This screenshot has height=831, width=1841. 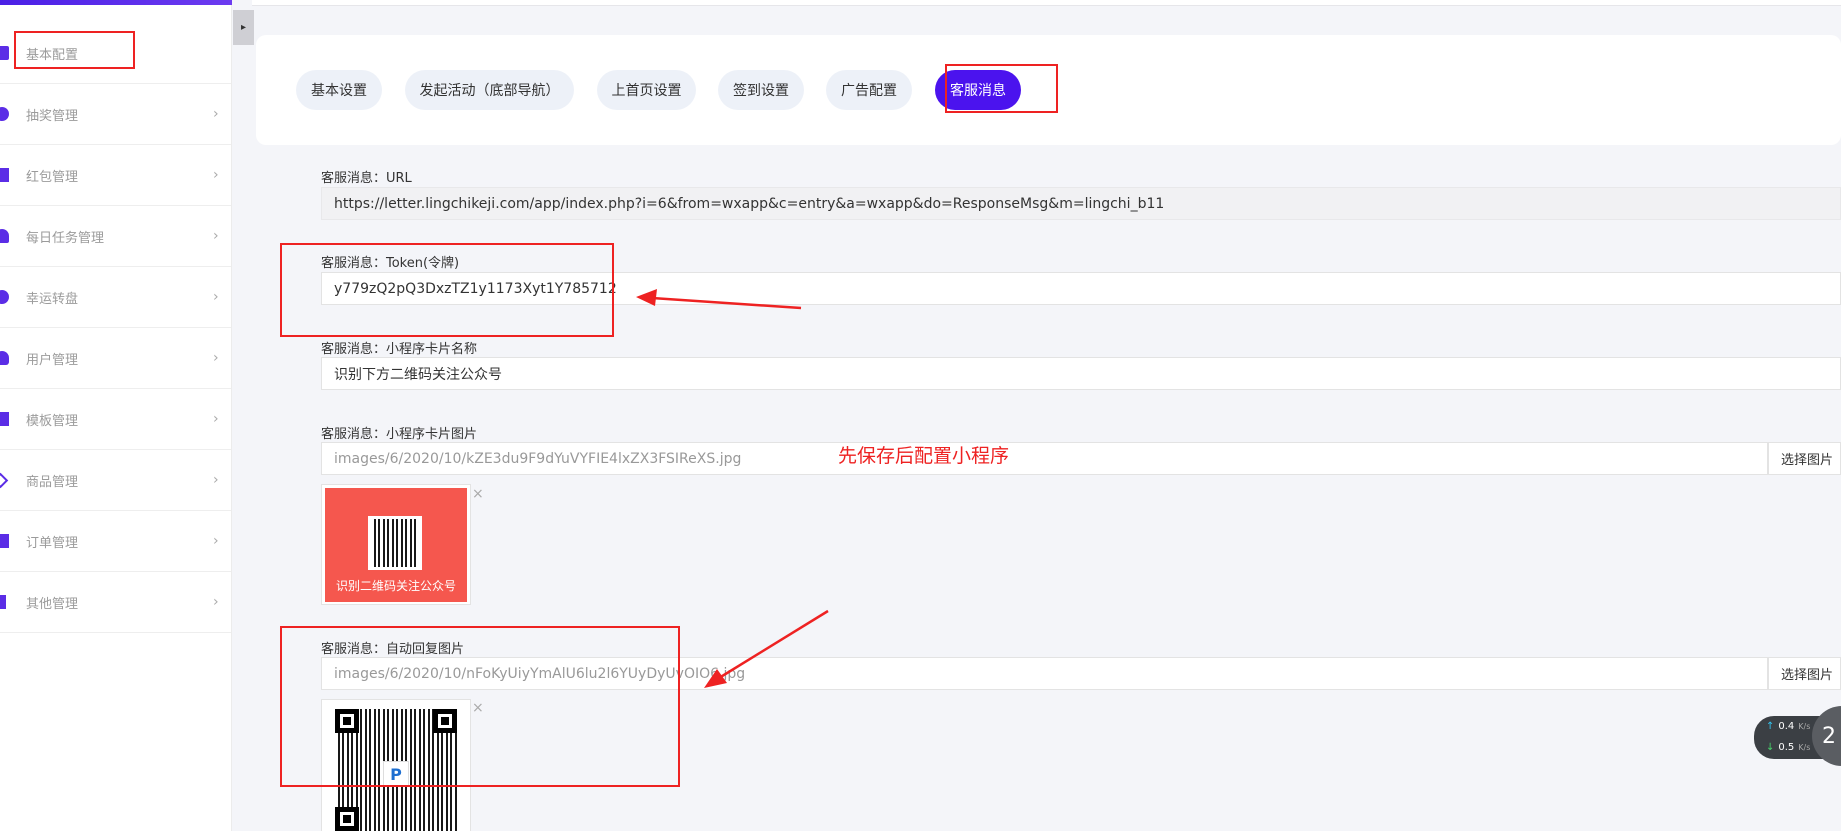 What do you see at coordinates (115, 297) in the screenshot?
I see `sidebar-item-lucky-wheel: 幸运转盘 ›` at bounding box center [115, 297].